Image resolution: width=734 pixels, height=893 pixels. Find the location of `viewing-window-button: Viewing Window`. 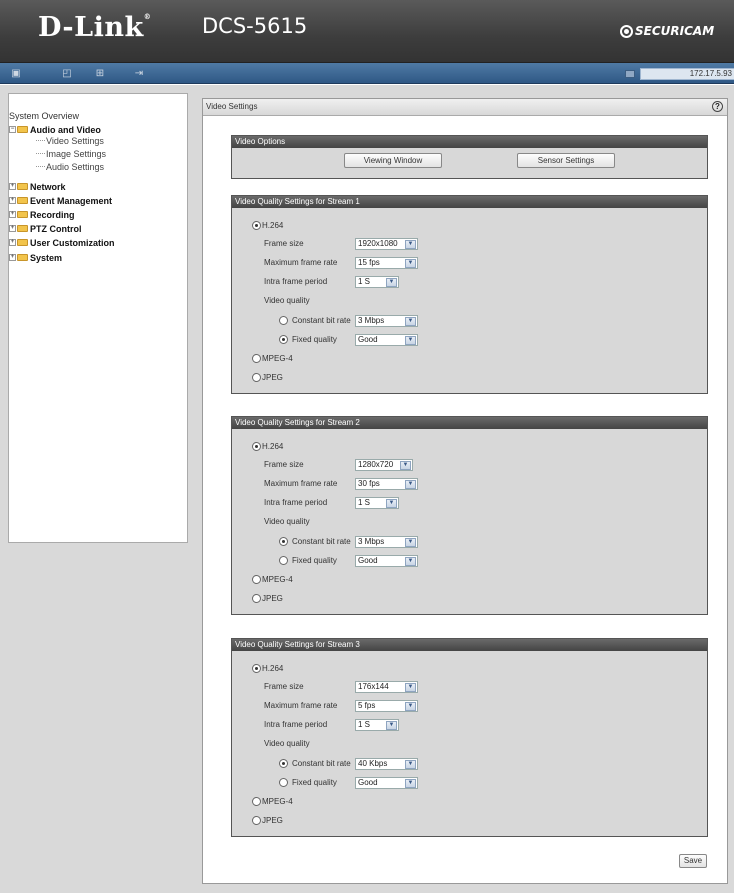

viewing-window-button: Viewing Window is located at coordinates (393, 160).